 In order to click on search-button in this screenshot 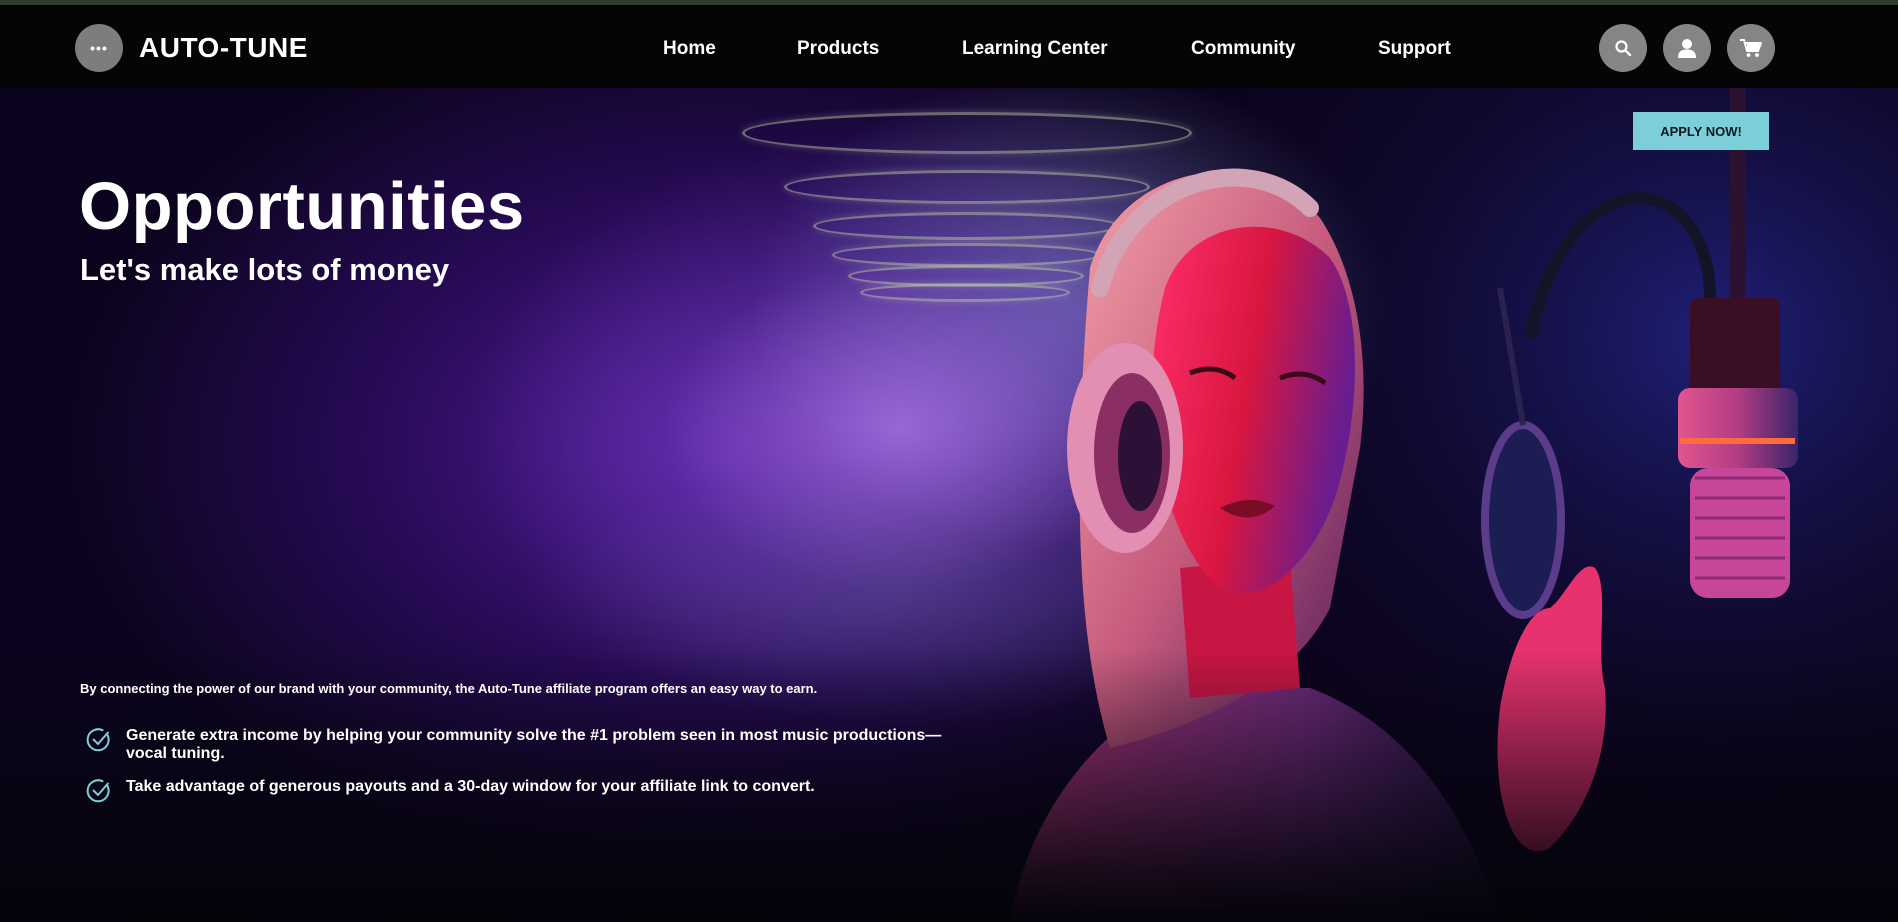, I will do `click(1623, 48)`.